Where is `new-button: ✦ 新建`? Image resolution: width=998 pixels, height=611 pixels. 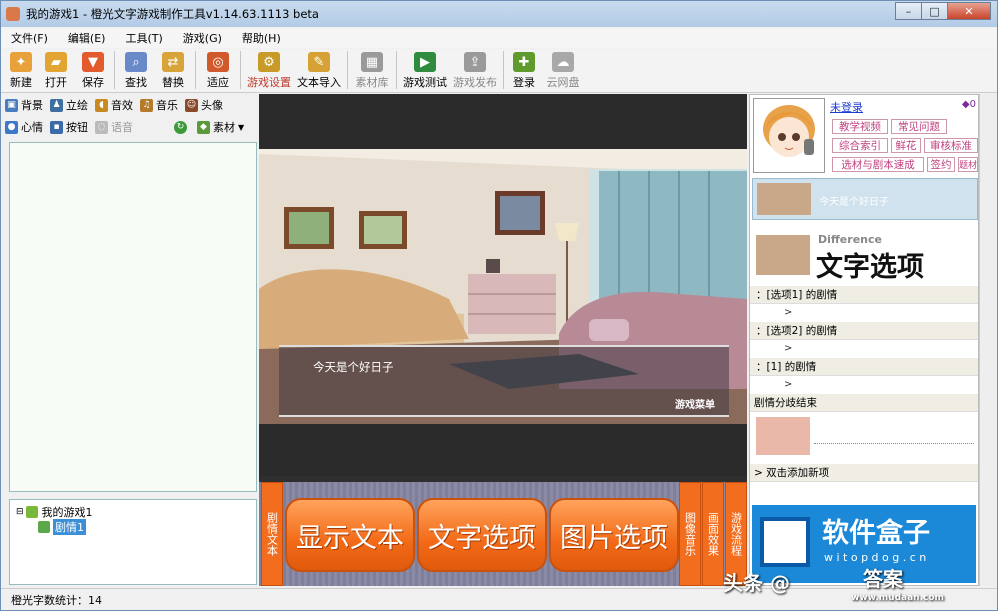
new-button: ✦ 新建 is located at coordinates (21, 70).